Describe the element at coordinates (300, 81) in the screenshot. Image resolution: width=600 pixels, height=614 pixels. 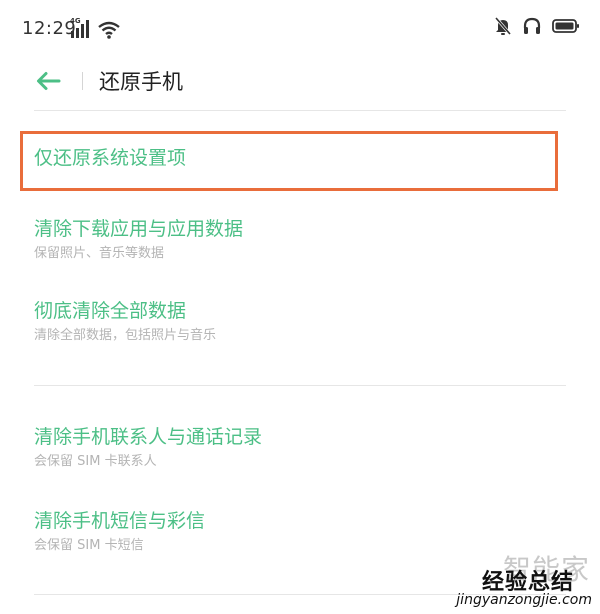
I see `header: 还原手机` at that location.